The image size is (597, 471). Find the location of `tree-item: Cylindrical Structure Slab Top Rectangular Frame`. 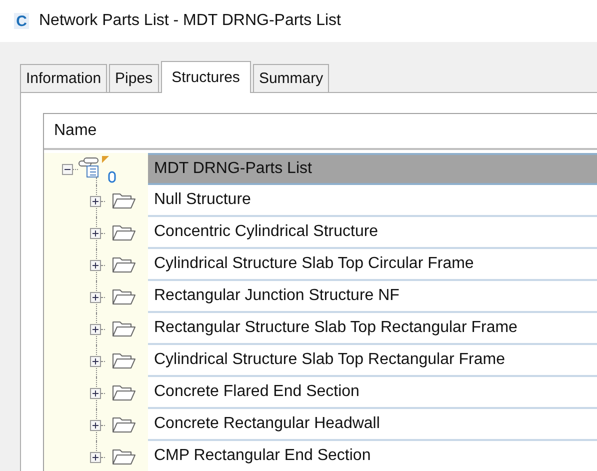

tree-item: Cylindrical Structure Slab Top Rectangular Frame is located at coordinates (372, 361).